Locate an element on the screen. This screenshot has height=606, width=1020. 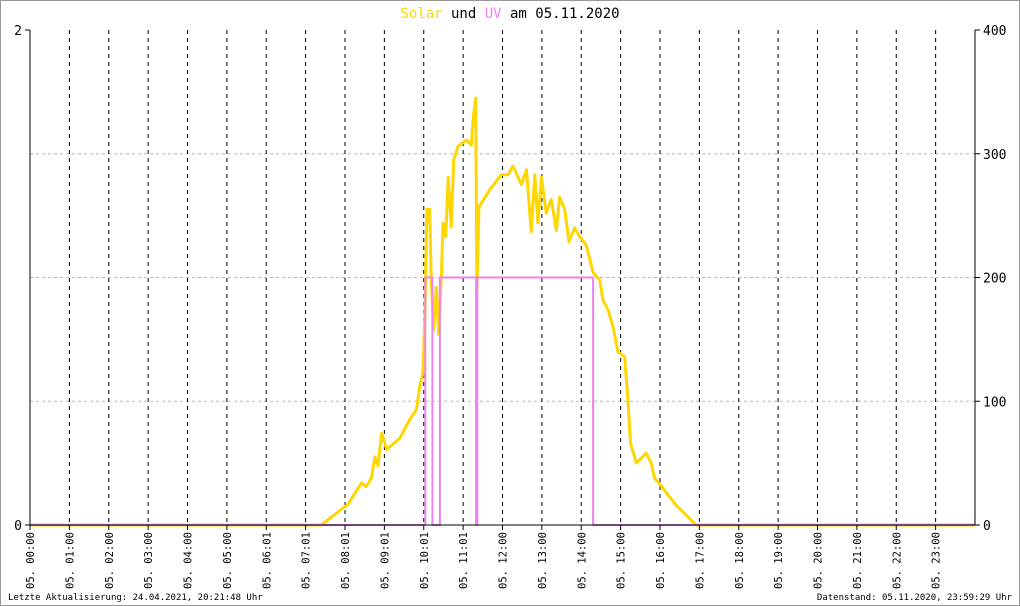
x-tick-label: 05. 18:00 is located at coordinates (740, 560).